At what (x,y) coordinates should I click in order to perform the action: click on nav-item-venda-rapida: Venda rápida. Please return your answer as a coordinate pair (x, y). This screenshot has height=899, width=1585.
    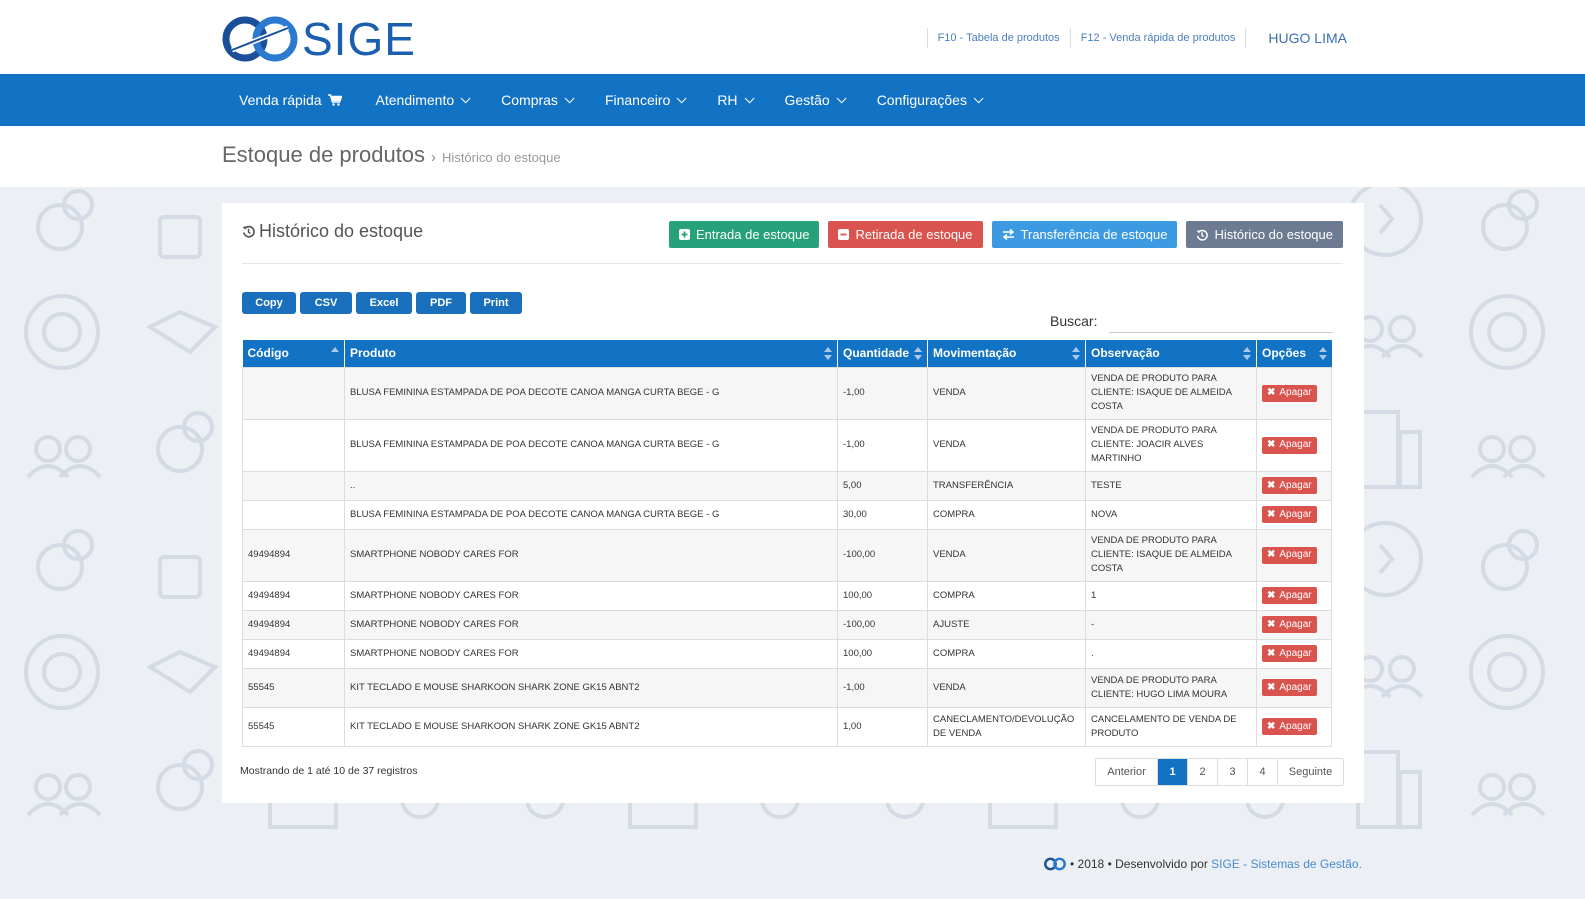
    Looking at the image, I should click on (290, 100).